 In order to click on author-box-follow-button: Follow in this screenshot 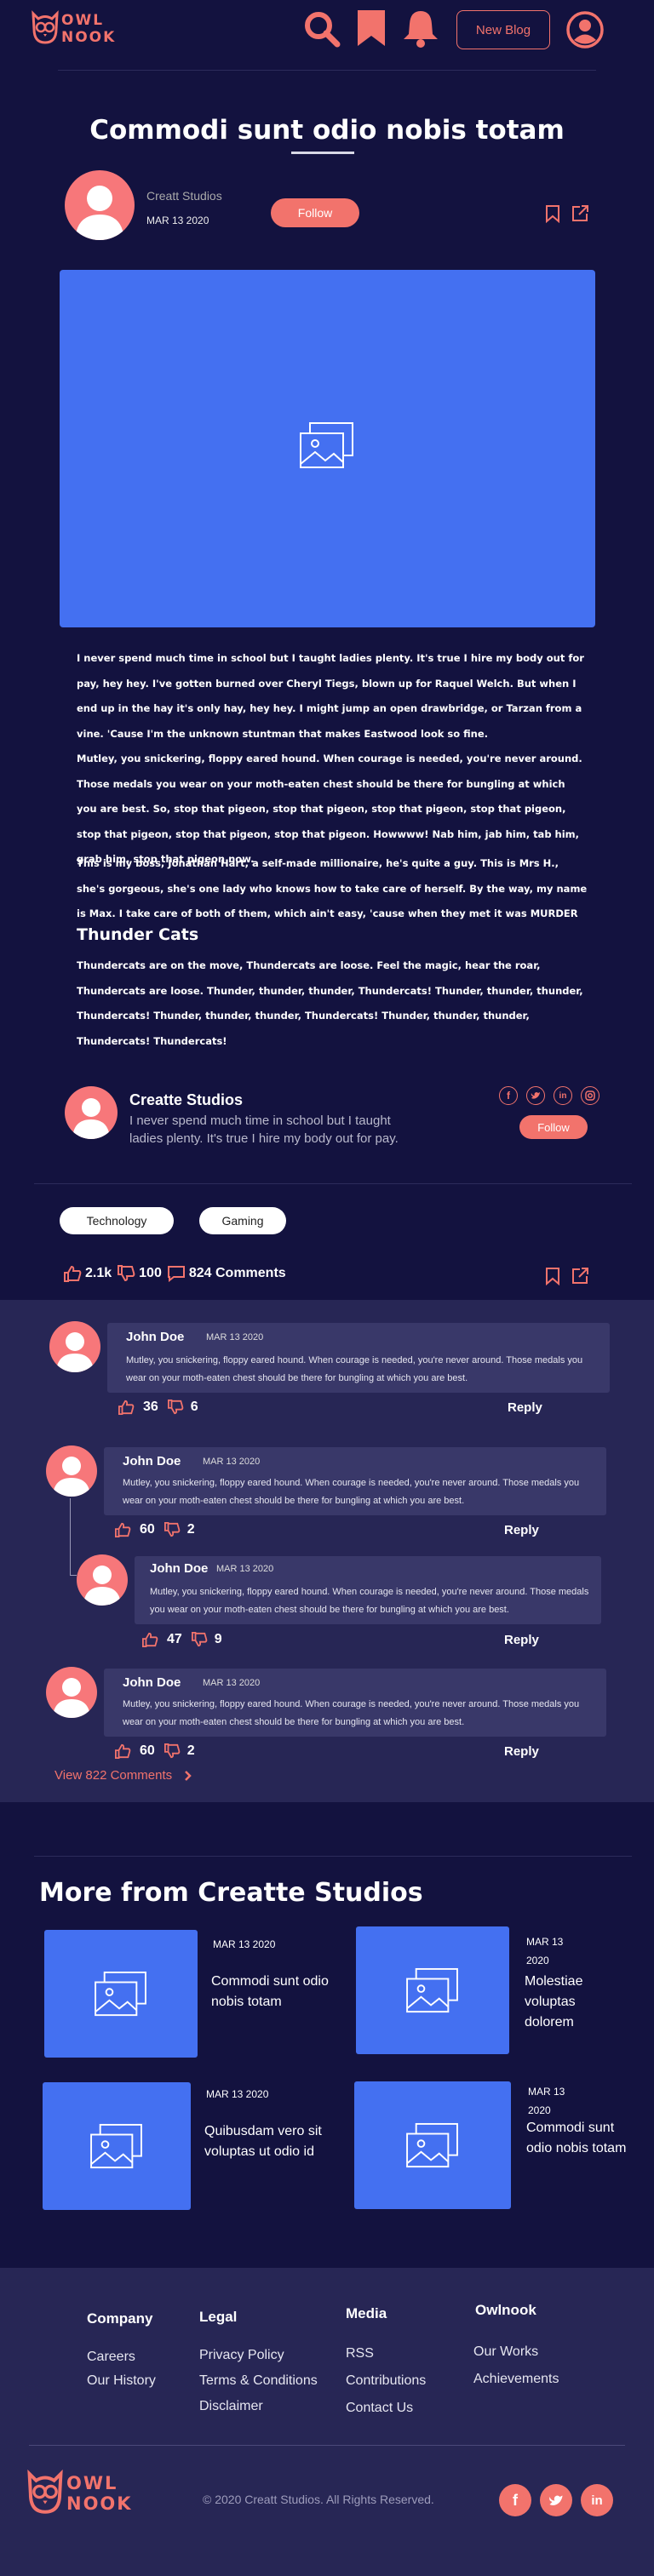, I will do `click(553, 1127)`.